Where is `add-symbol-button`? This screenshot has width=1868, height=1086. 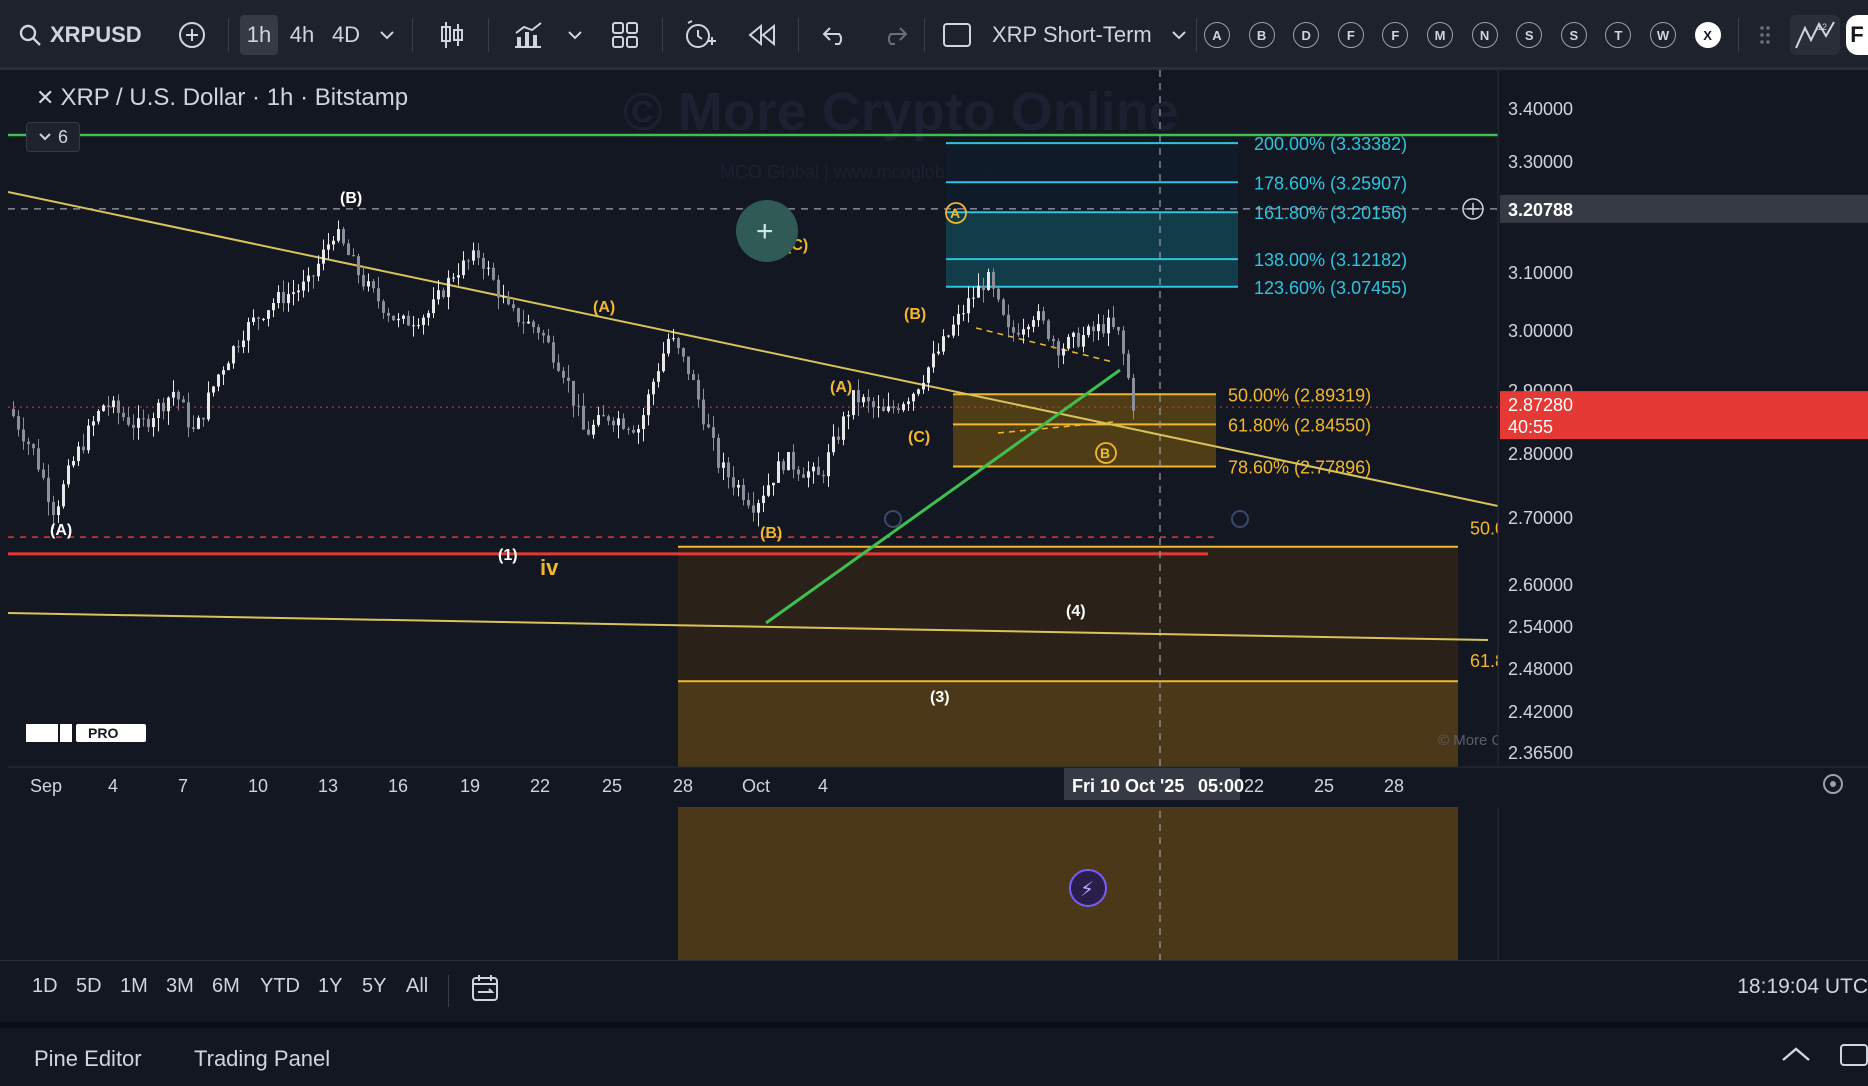 add-symbol-button is located at coordinates (192, 35).